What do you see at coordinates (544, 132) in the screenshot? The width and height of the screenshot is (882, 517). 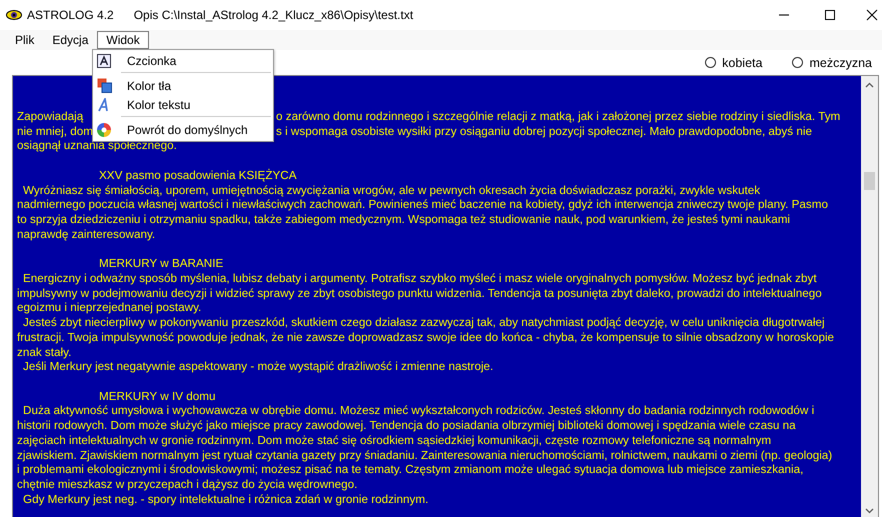 I see `text-line: s i wspomaga osobiste wysiłki przy osiąganiu dobrej pozycji społecznej. Mało prawdopodobne, abyś nie` at bounding box center [544, 132].